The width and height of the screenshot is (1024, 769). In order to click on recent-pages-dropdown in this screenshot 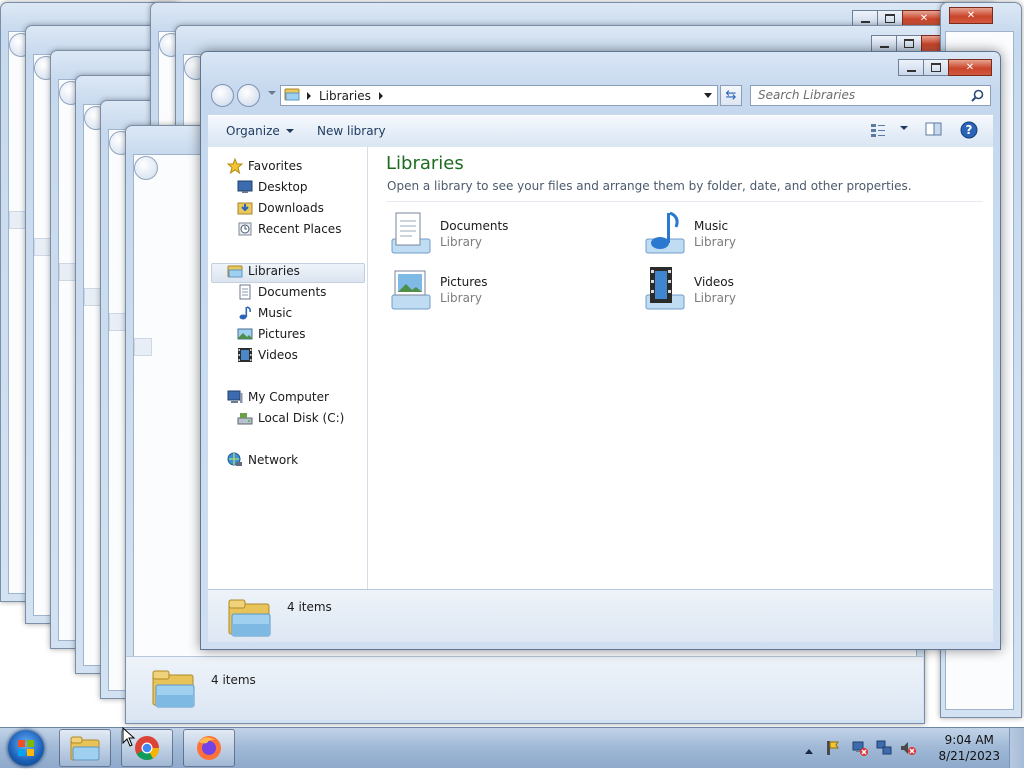, I will do `click(272, 93)`.